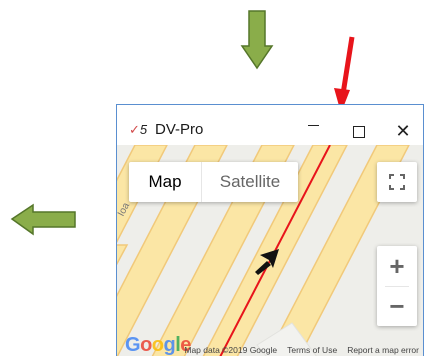 Image resolution: width=434 pixels, height=356 pixels. I want to click on map-type-control: Map Satellite, so click(213, 182).